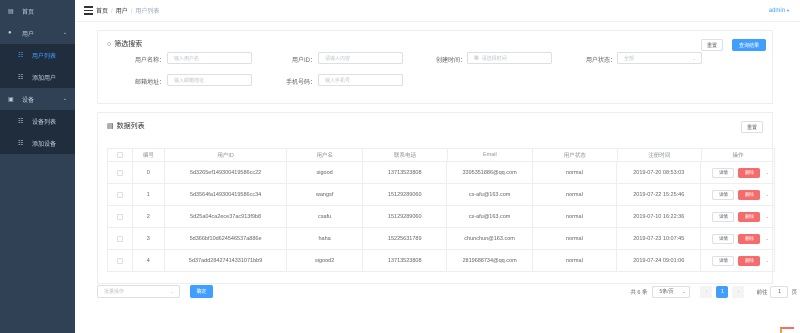  I want to click on chevron-right-icon: ›, so click(738, 291).